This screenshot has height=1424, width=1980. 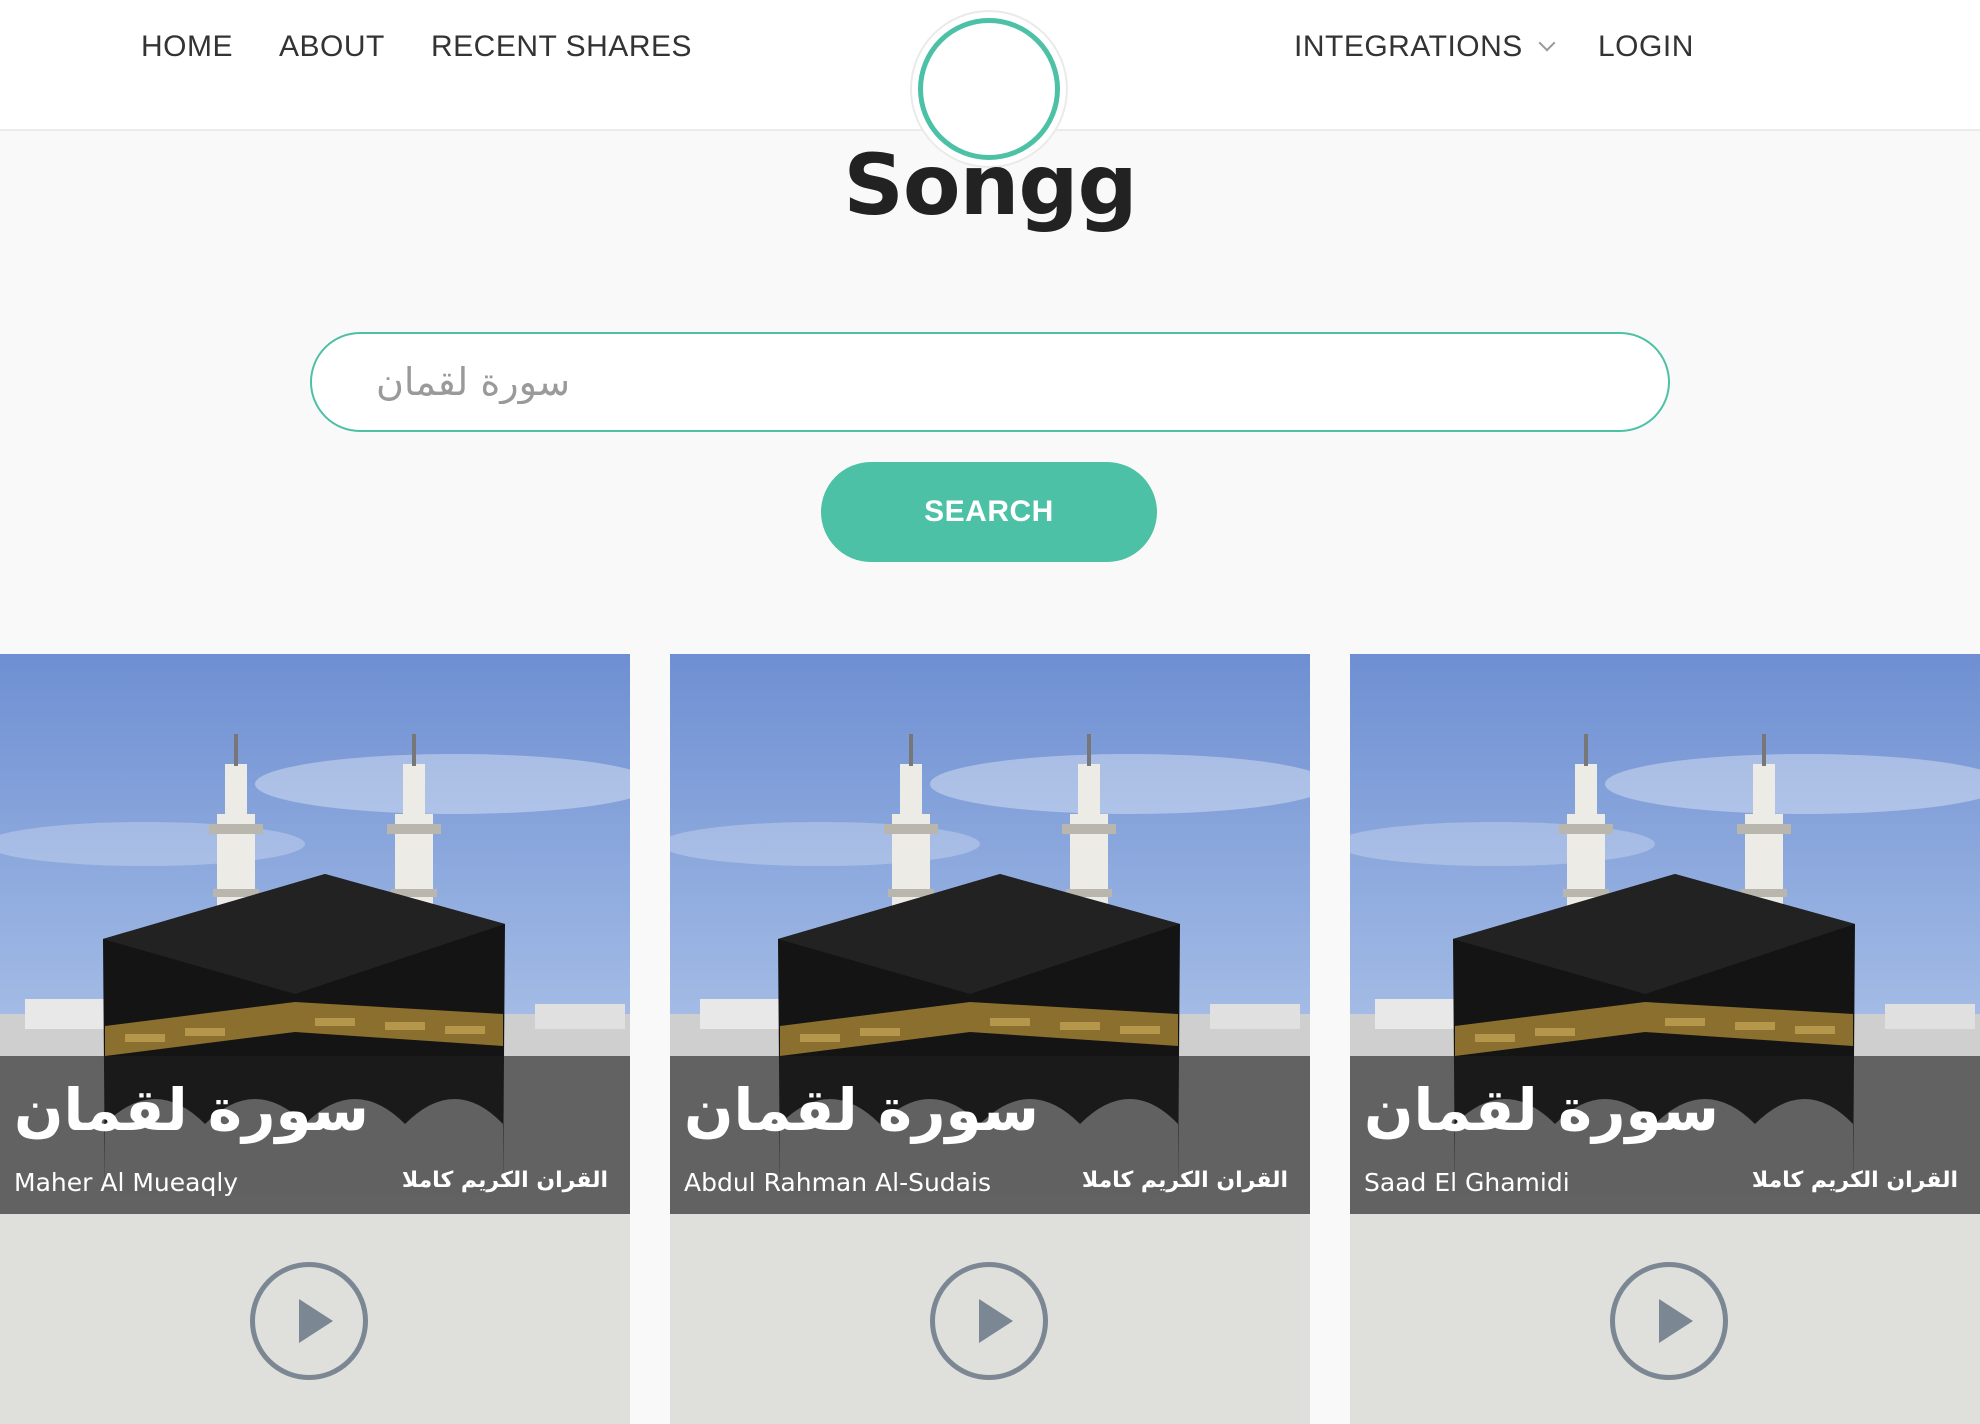 I want to click on search-input, so click(x=991, y=382).